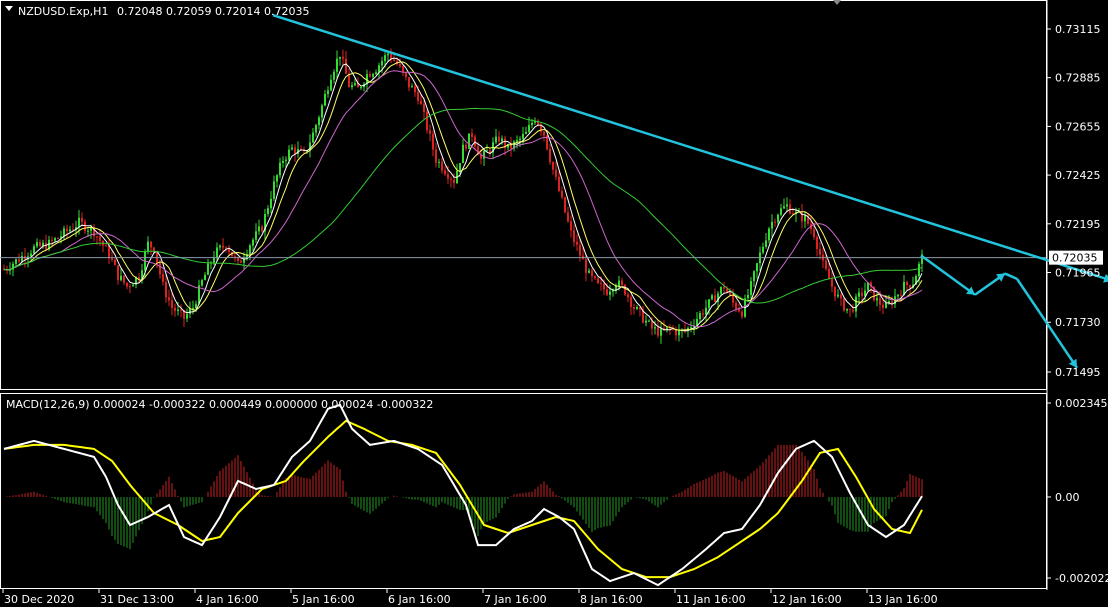 Image resolution: width=1108 pixels, height=607 pixels. I want to click on symbol-title: NZDUSD.Exp,H1, so click(63, 11).